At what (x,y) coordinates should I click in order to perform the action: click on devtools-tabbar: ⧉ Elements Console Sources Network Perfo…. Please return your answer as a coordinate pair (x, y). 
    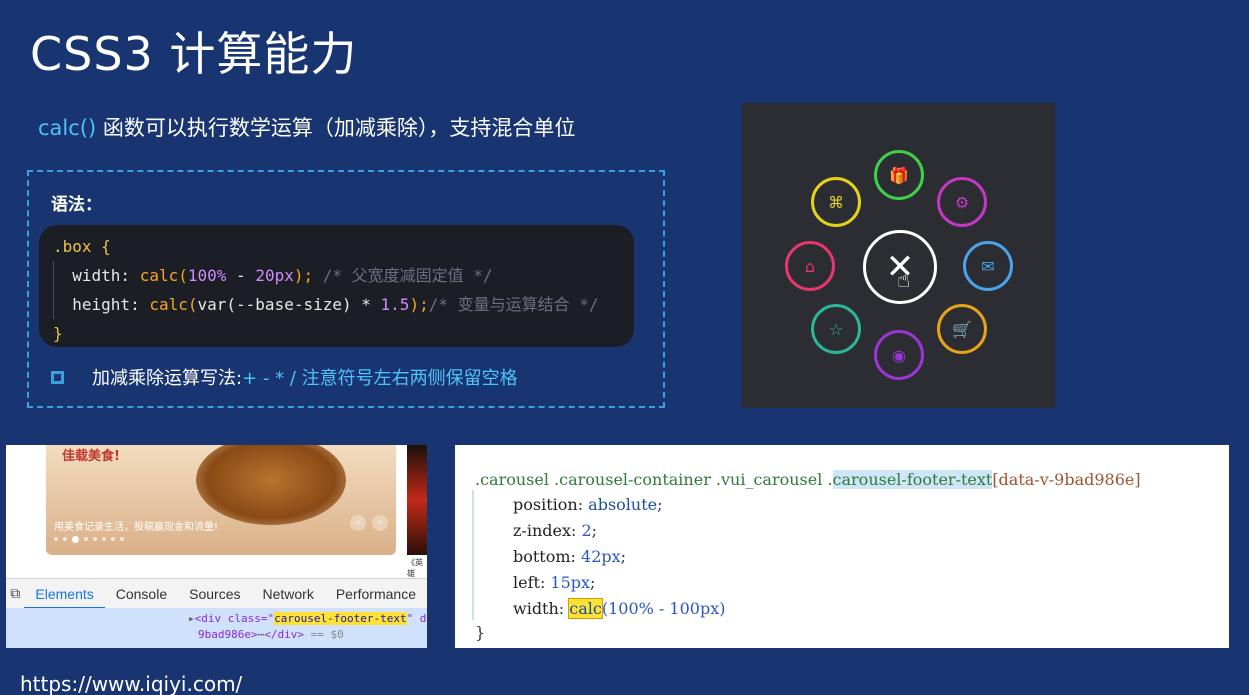
    Looking at the image, I should click on (216, 593).